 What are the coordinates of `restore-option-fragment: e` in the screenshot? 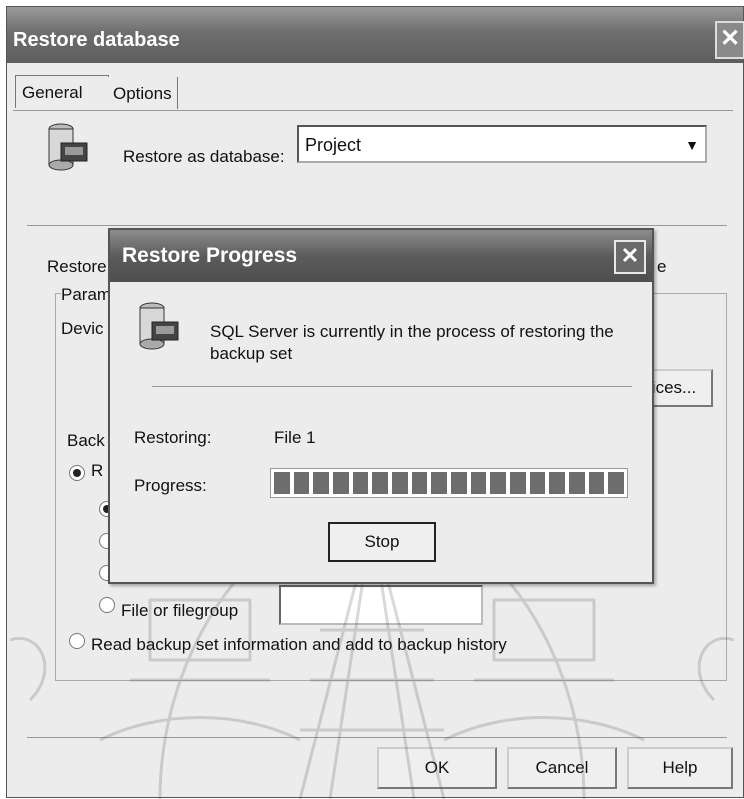 It's located at (662, 266).